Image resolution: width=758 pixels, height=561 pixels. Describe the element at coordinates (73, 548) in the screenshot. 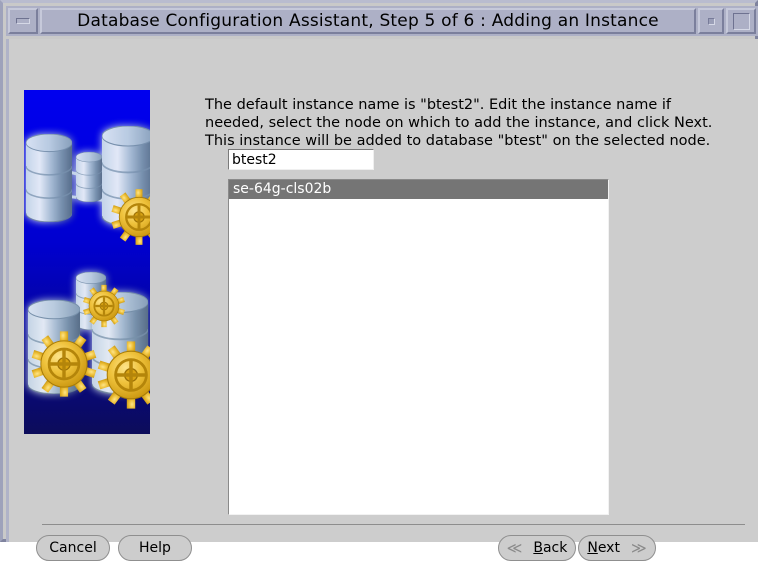

I see `cancel-button: Cancel` at that location.